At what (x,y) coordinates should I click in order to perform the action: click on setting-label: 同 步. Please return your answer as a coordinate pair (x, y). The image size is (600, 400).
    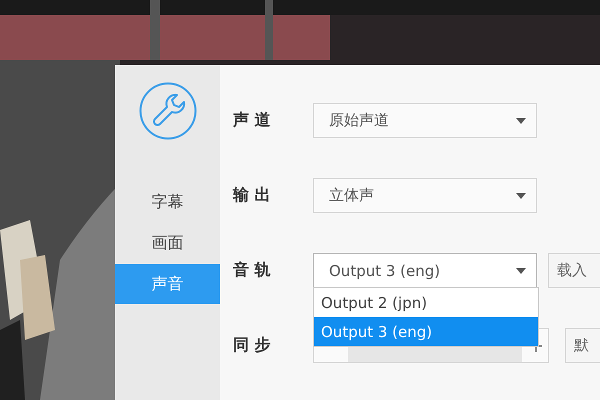
    Looking at the image, I should click on (252, 345).